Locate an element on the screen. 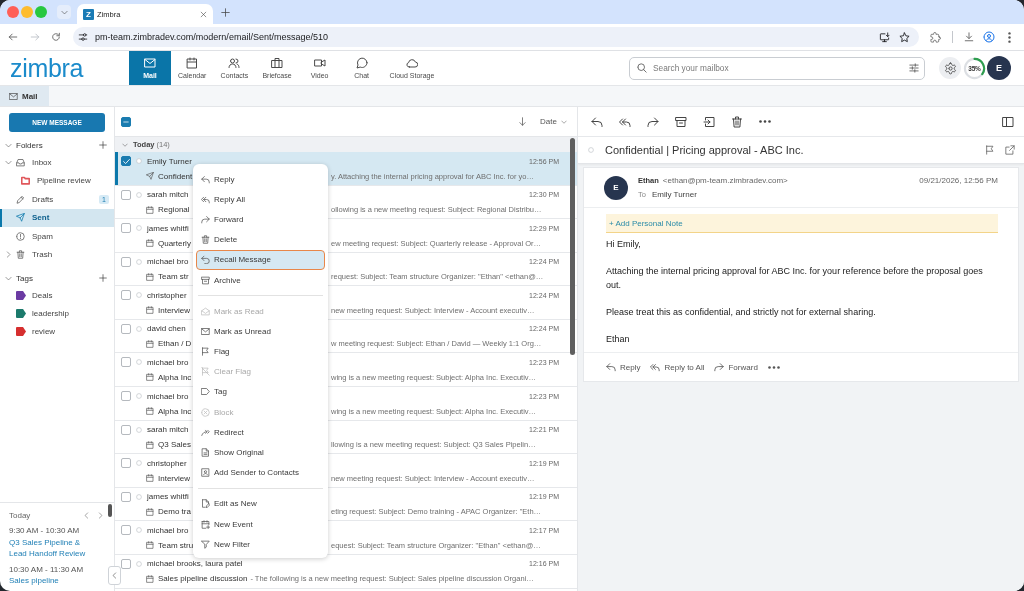 The image size is (1024, 591). reply-all-button: Reply to All is located at coordinates (677, 367).